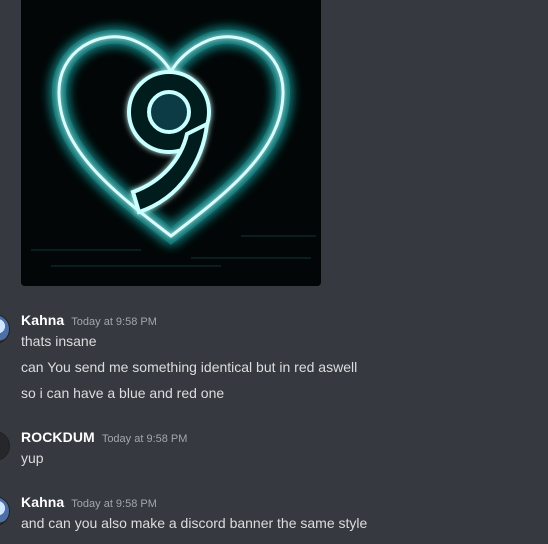 The width and height of the screenshot is (548, 544). Describe the element at coordinates (32, 458) in the screenshot. I see `message-text: yup` at that location.